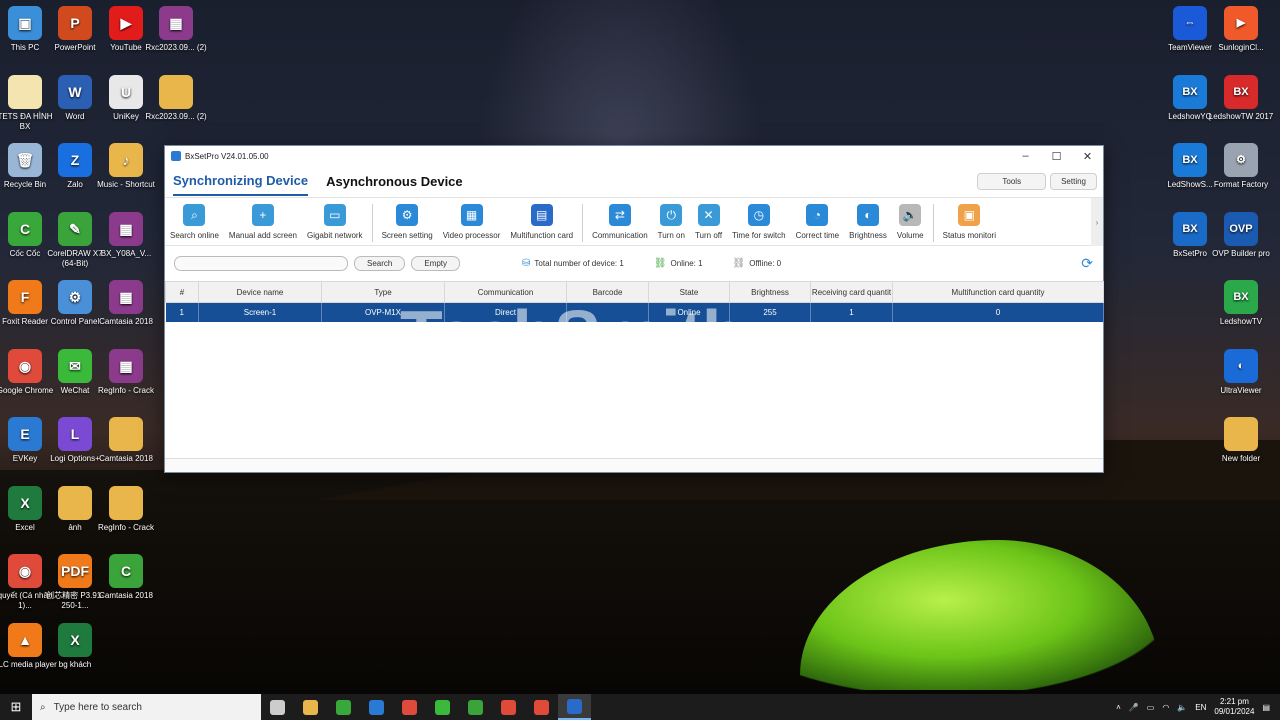 The width and height of the screenshot is (1280, 720). I want to click on desktop-icon-camtasia-2018: Camtasia 2018, so click(126, 440).